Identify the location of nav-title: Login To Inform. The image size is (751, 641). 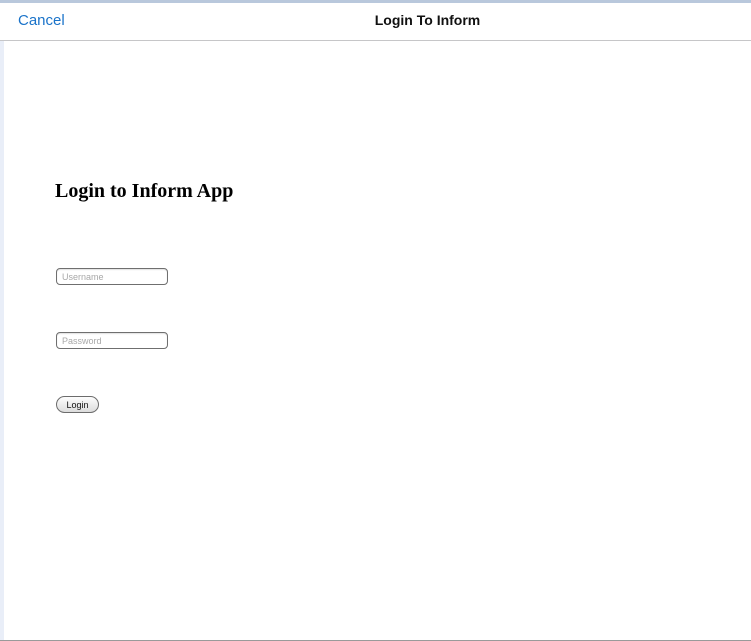
(427, 20).